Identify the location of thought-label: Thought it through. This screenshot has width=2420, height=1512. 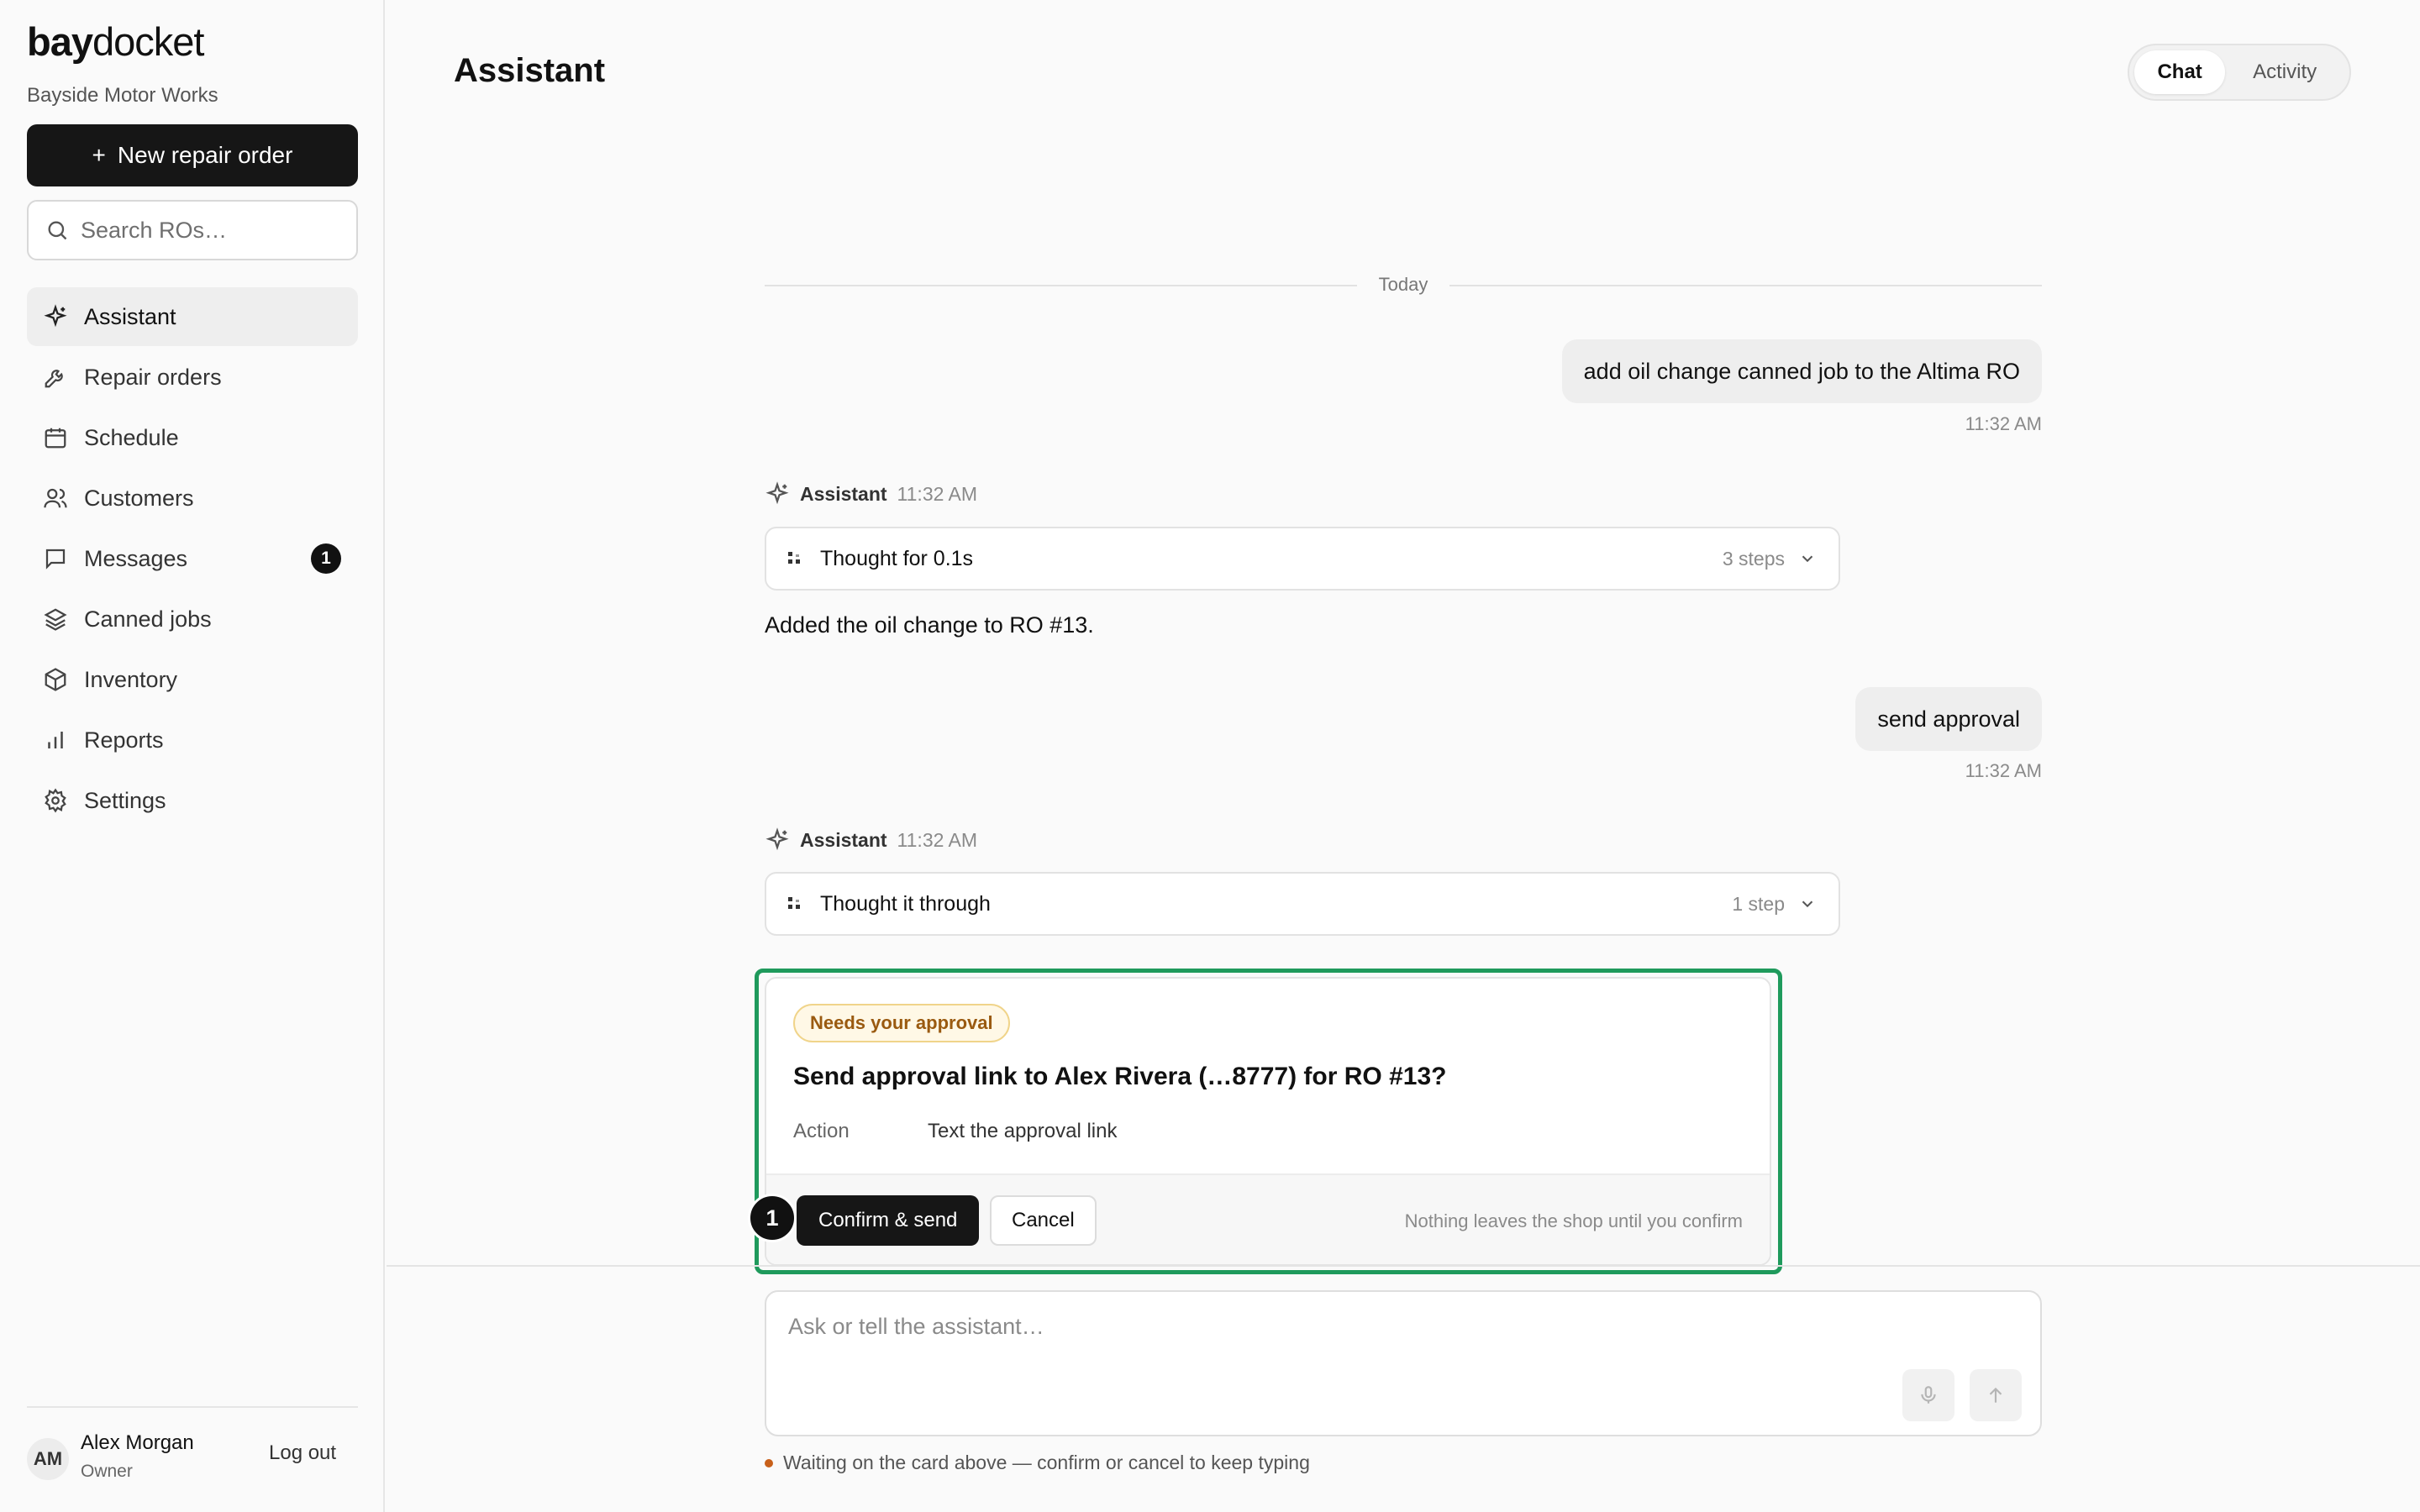
(905, 903).